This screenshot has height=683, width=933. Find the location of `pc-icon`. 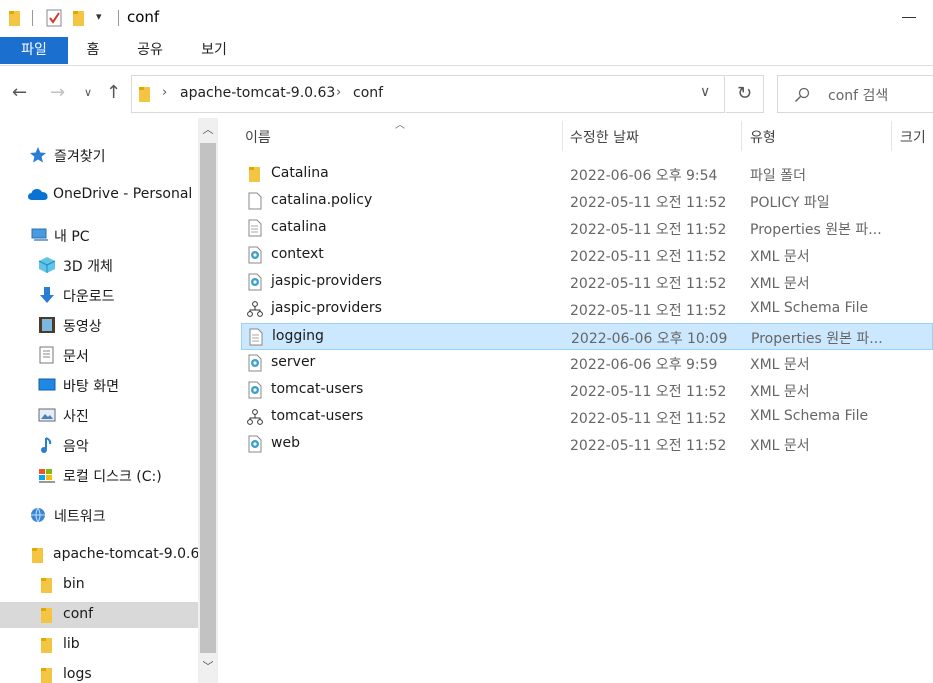

pc-icon is located at coordinates (39, 234).